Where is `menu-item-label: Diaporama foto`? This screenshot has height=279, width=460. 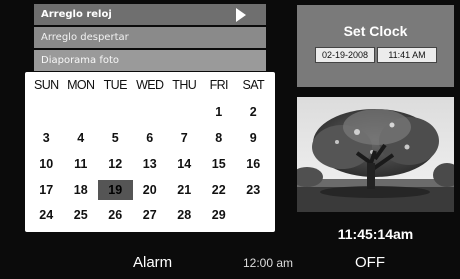
menu-item-label: Diaporama foto is located at coordinates (80, 60).